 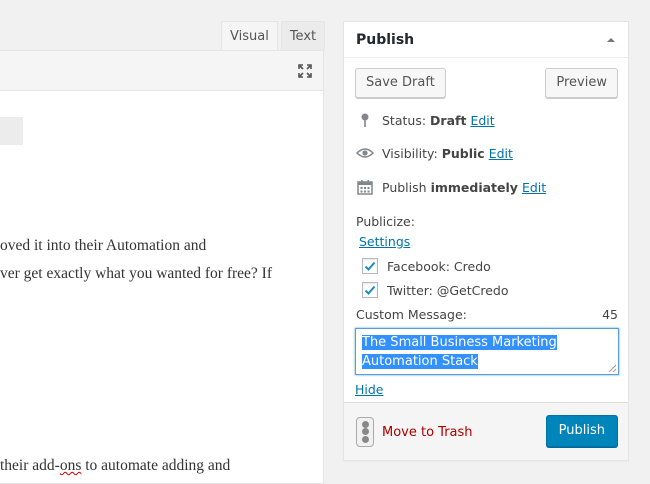 I want to click on editor-tabs: Visual Text, so click(x=273, y=35).